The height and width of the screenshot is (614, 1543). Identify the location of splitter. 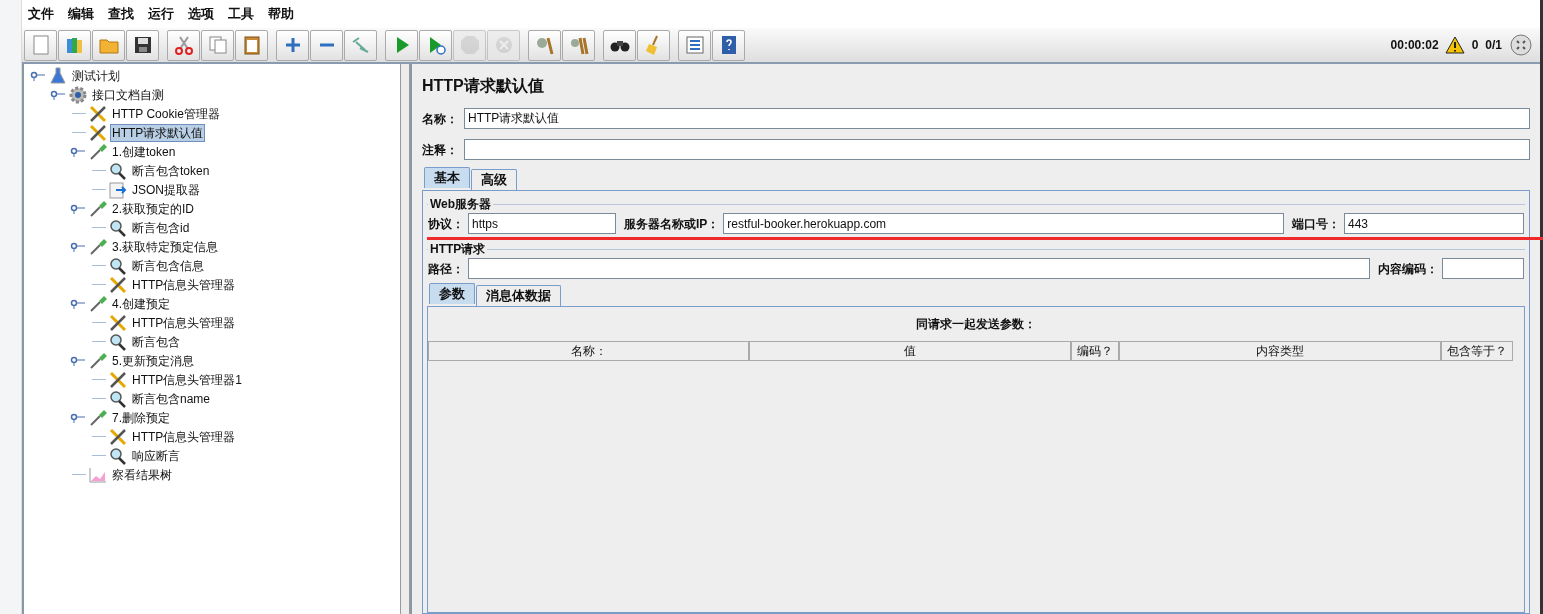
(405, 339).